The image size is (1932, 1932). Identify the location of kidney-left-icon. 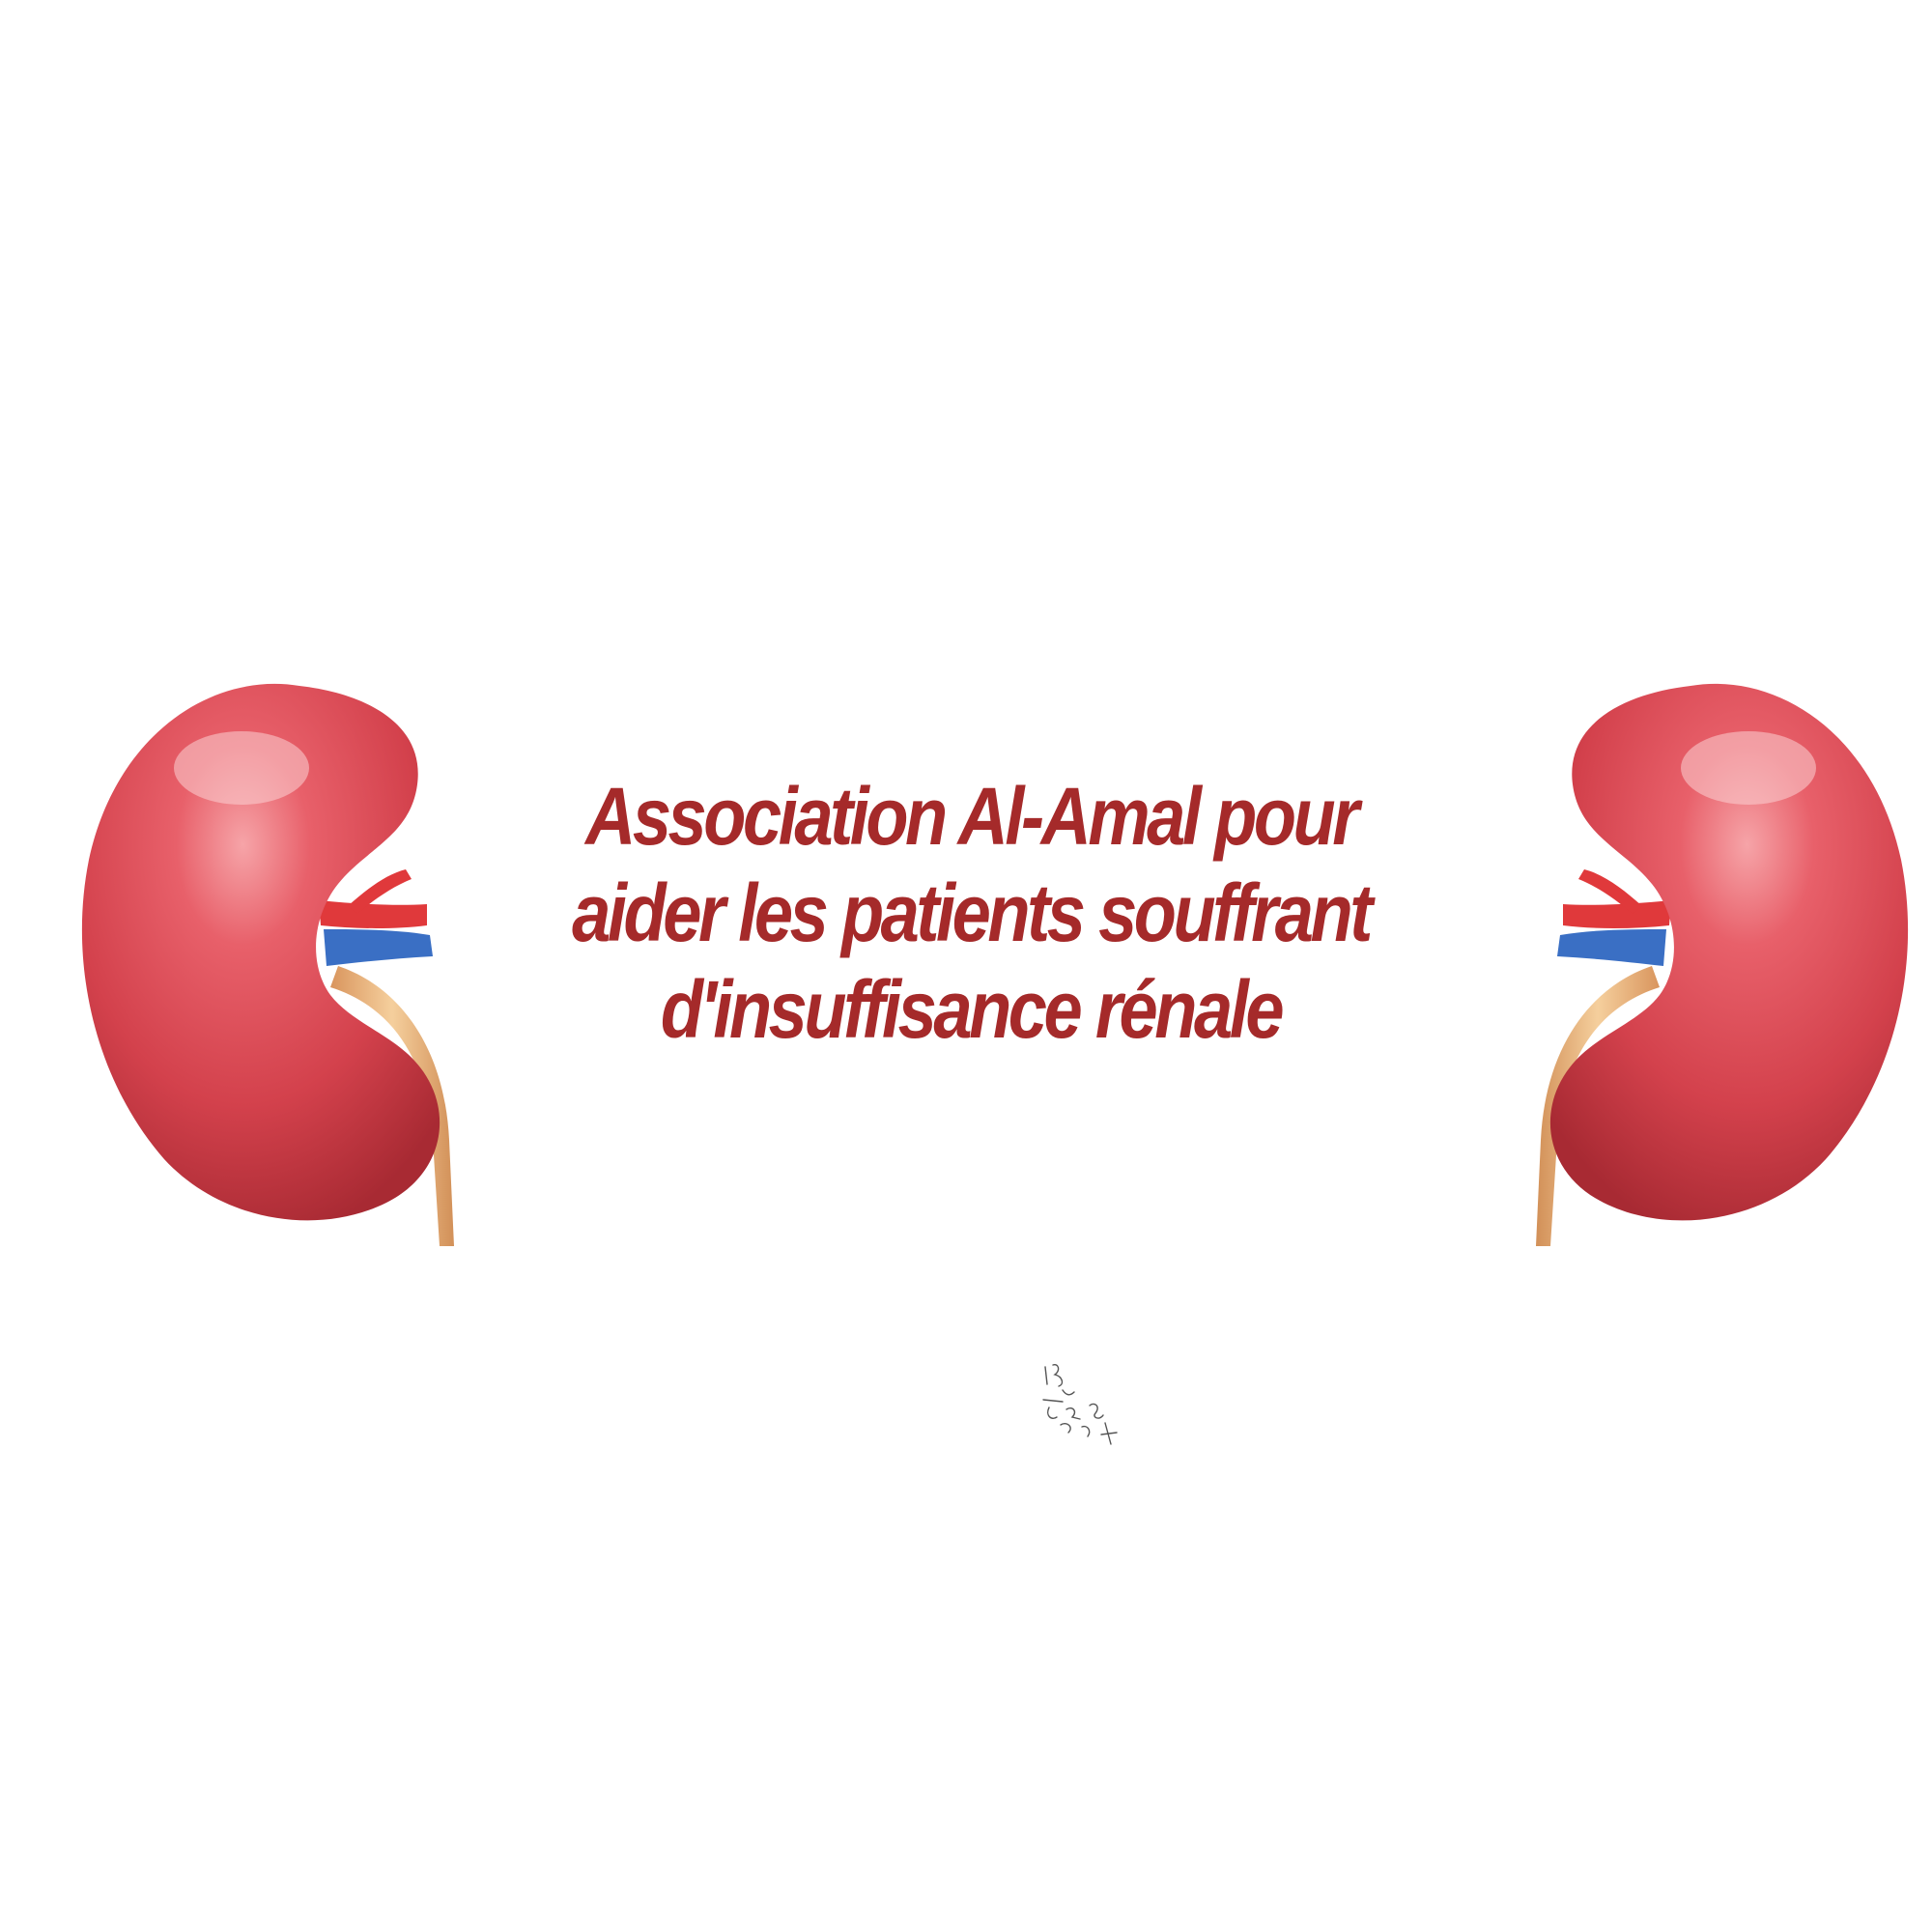
(267, 964).